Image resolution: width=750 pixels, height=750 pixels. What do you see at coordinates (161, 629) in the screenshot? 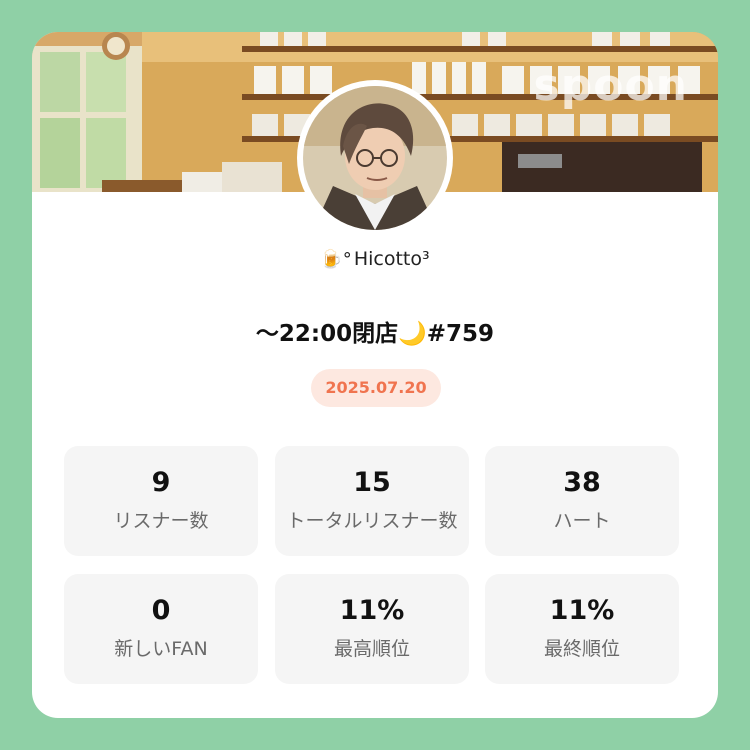
I see `stat-new-fans: 0 新しいFAN` at bounding box center [161, 629].